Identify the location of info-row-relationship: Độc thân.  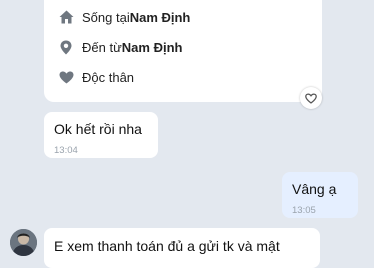
(96, 77).